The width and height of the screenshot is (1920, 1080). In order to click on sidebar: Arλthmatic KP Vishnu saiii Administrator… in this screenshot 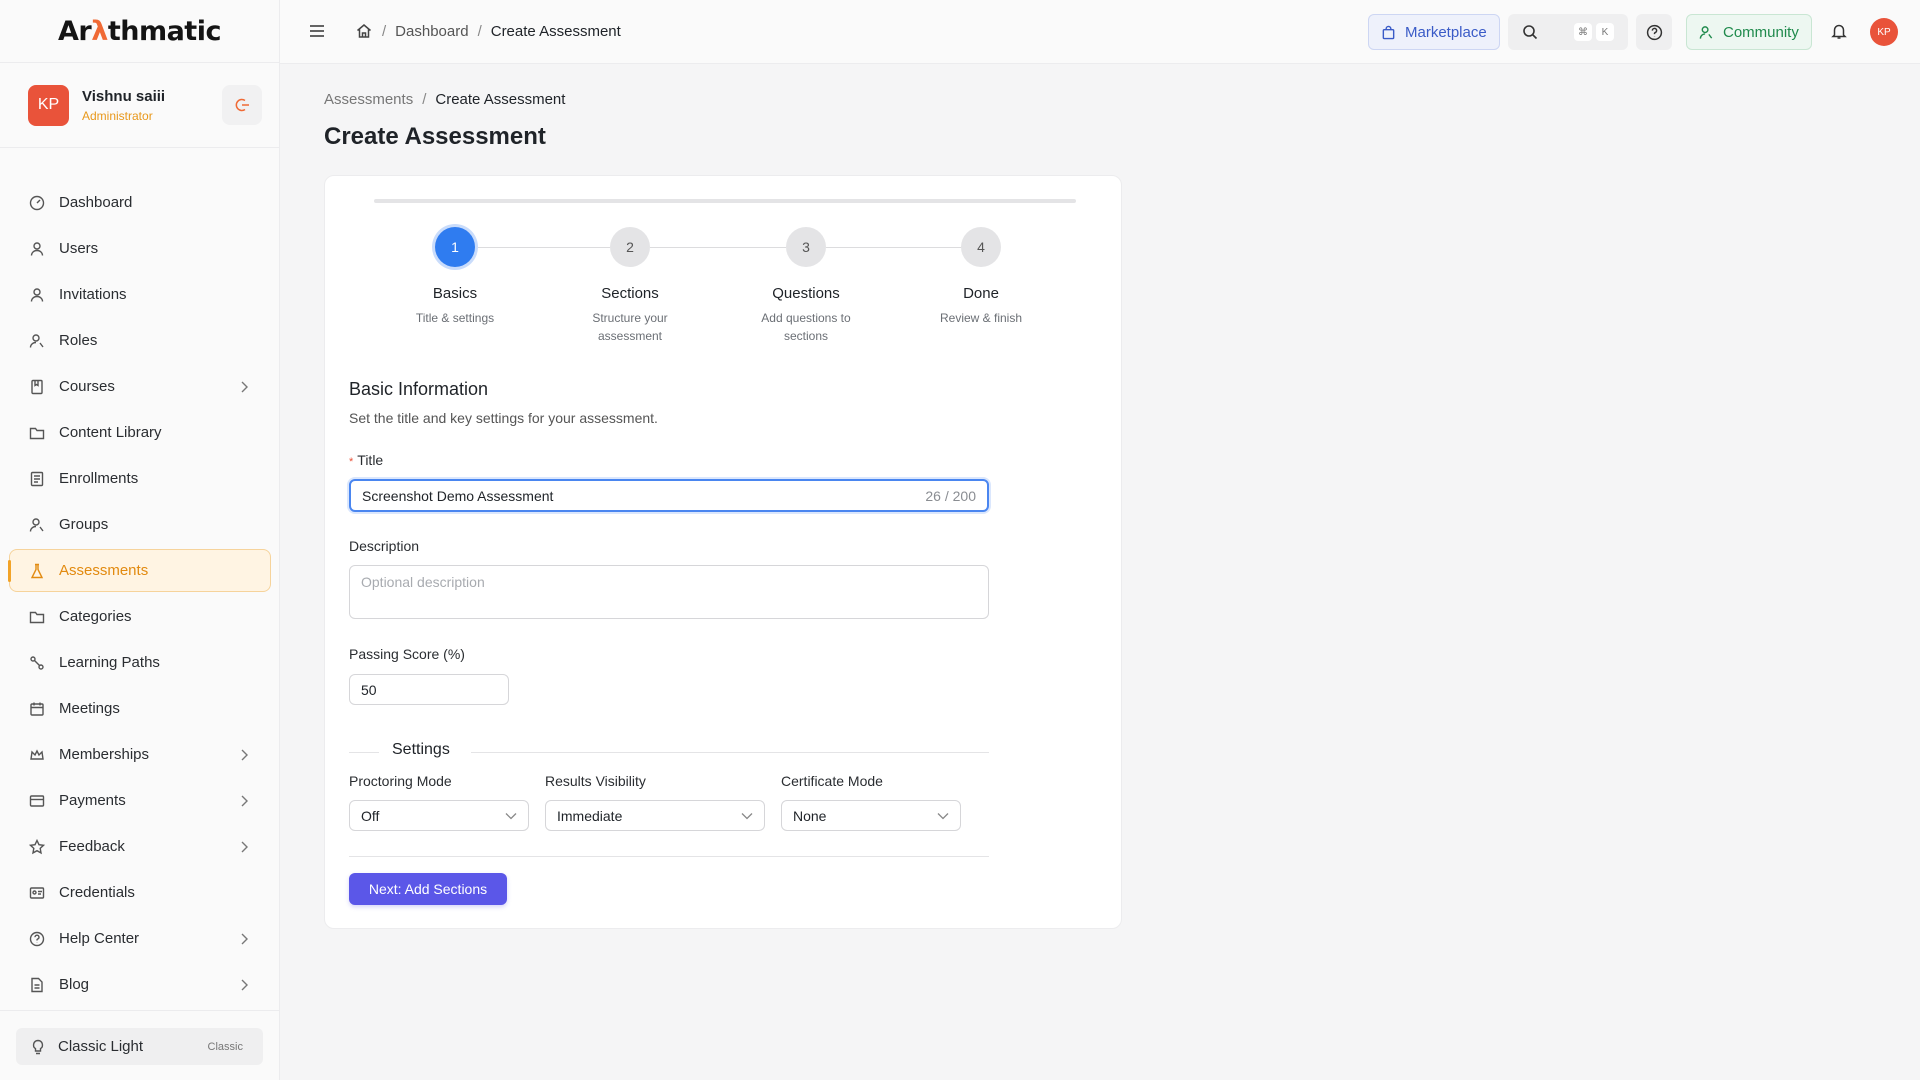, I will do `click(140, 540)`.